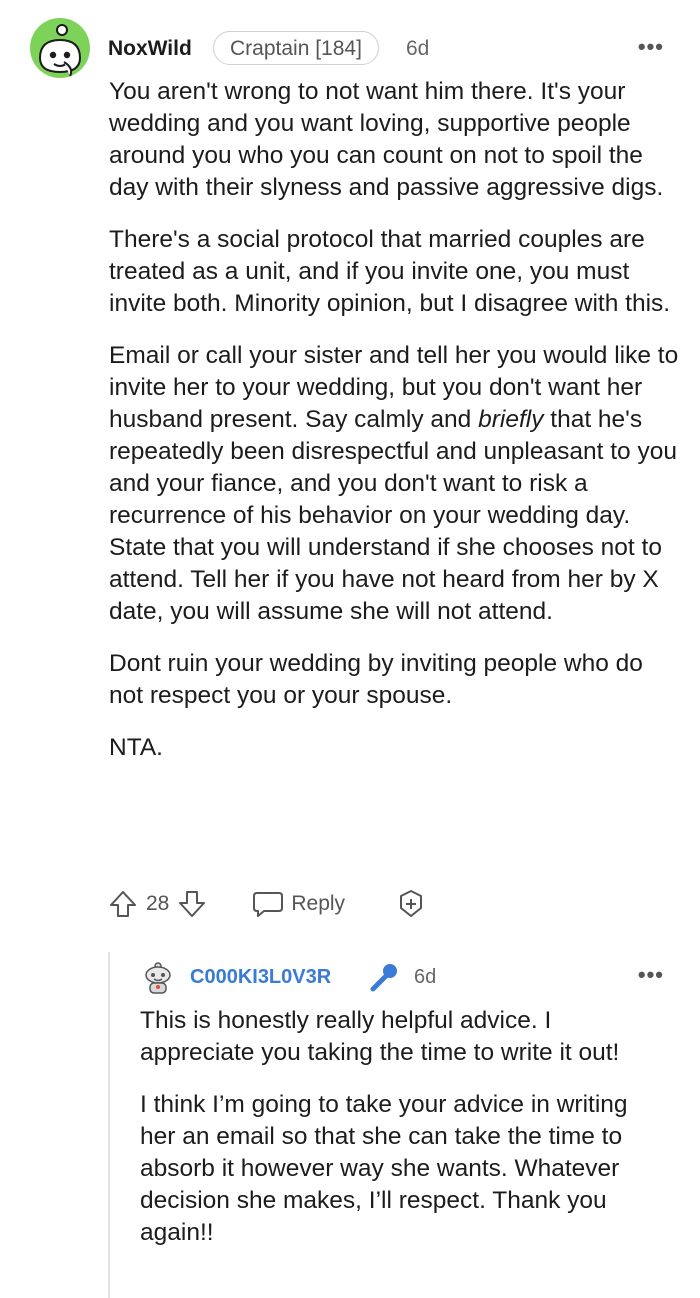 This screenshot has height=1298, width=700. Describe the element at coordinates (158, 903) in the screenshot. I see `vote-count: 28` at that location.